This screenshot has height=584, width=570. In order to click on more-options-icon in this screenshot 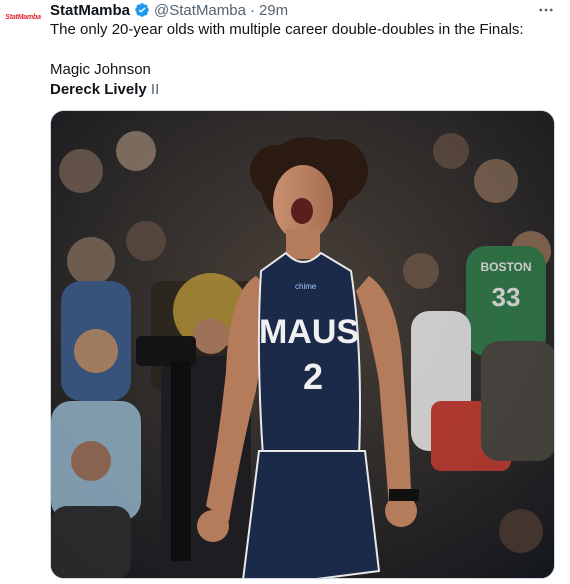, I will do `click(546, 10)`.